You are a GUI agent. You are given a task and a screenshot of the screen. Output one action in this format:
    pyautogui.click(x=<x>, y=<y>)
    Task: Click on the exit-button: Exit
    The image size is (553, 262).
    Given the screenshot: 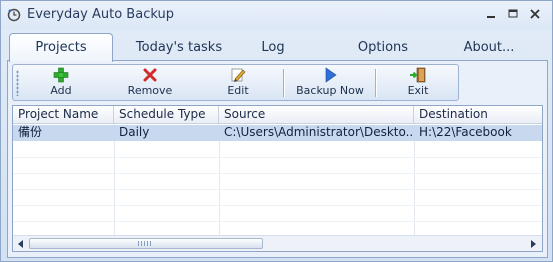 What is the action you would take?
    pyautogui.click(x=418, y=83)
    